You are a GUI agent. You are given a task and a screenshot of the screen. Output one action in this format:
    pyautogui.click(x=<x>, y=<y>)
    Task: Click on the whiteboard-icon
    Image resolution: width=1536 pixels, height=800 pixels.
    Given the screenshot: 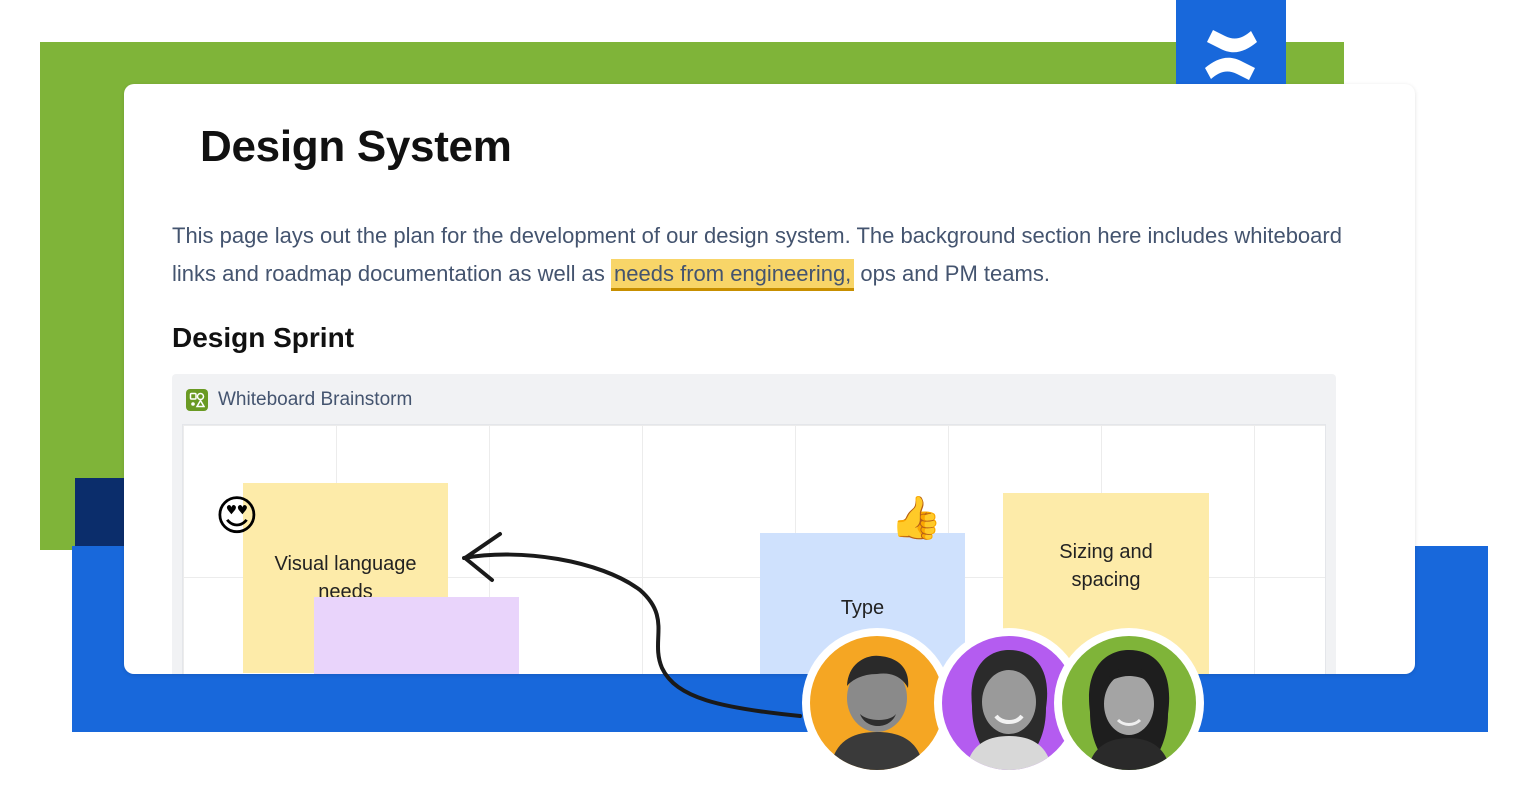 What is the action you would take?
    pyautogui.click(x=197, y=400)
    